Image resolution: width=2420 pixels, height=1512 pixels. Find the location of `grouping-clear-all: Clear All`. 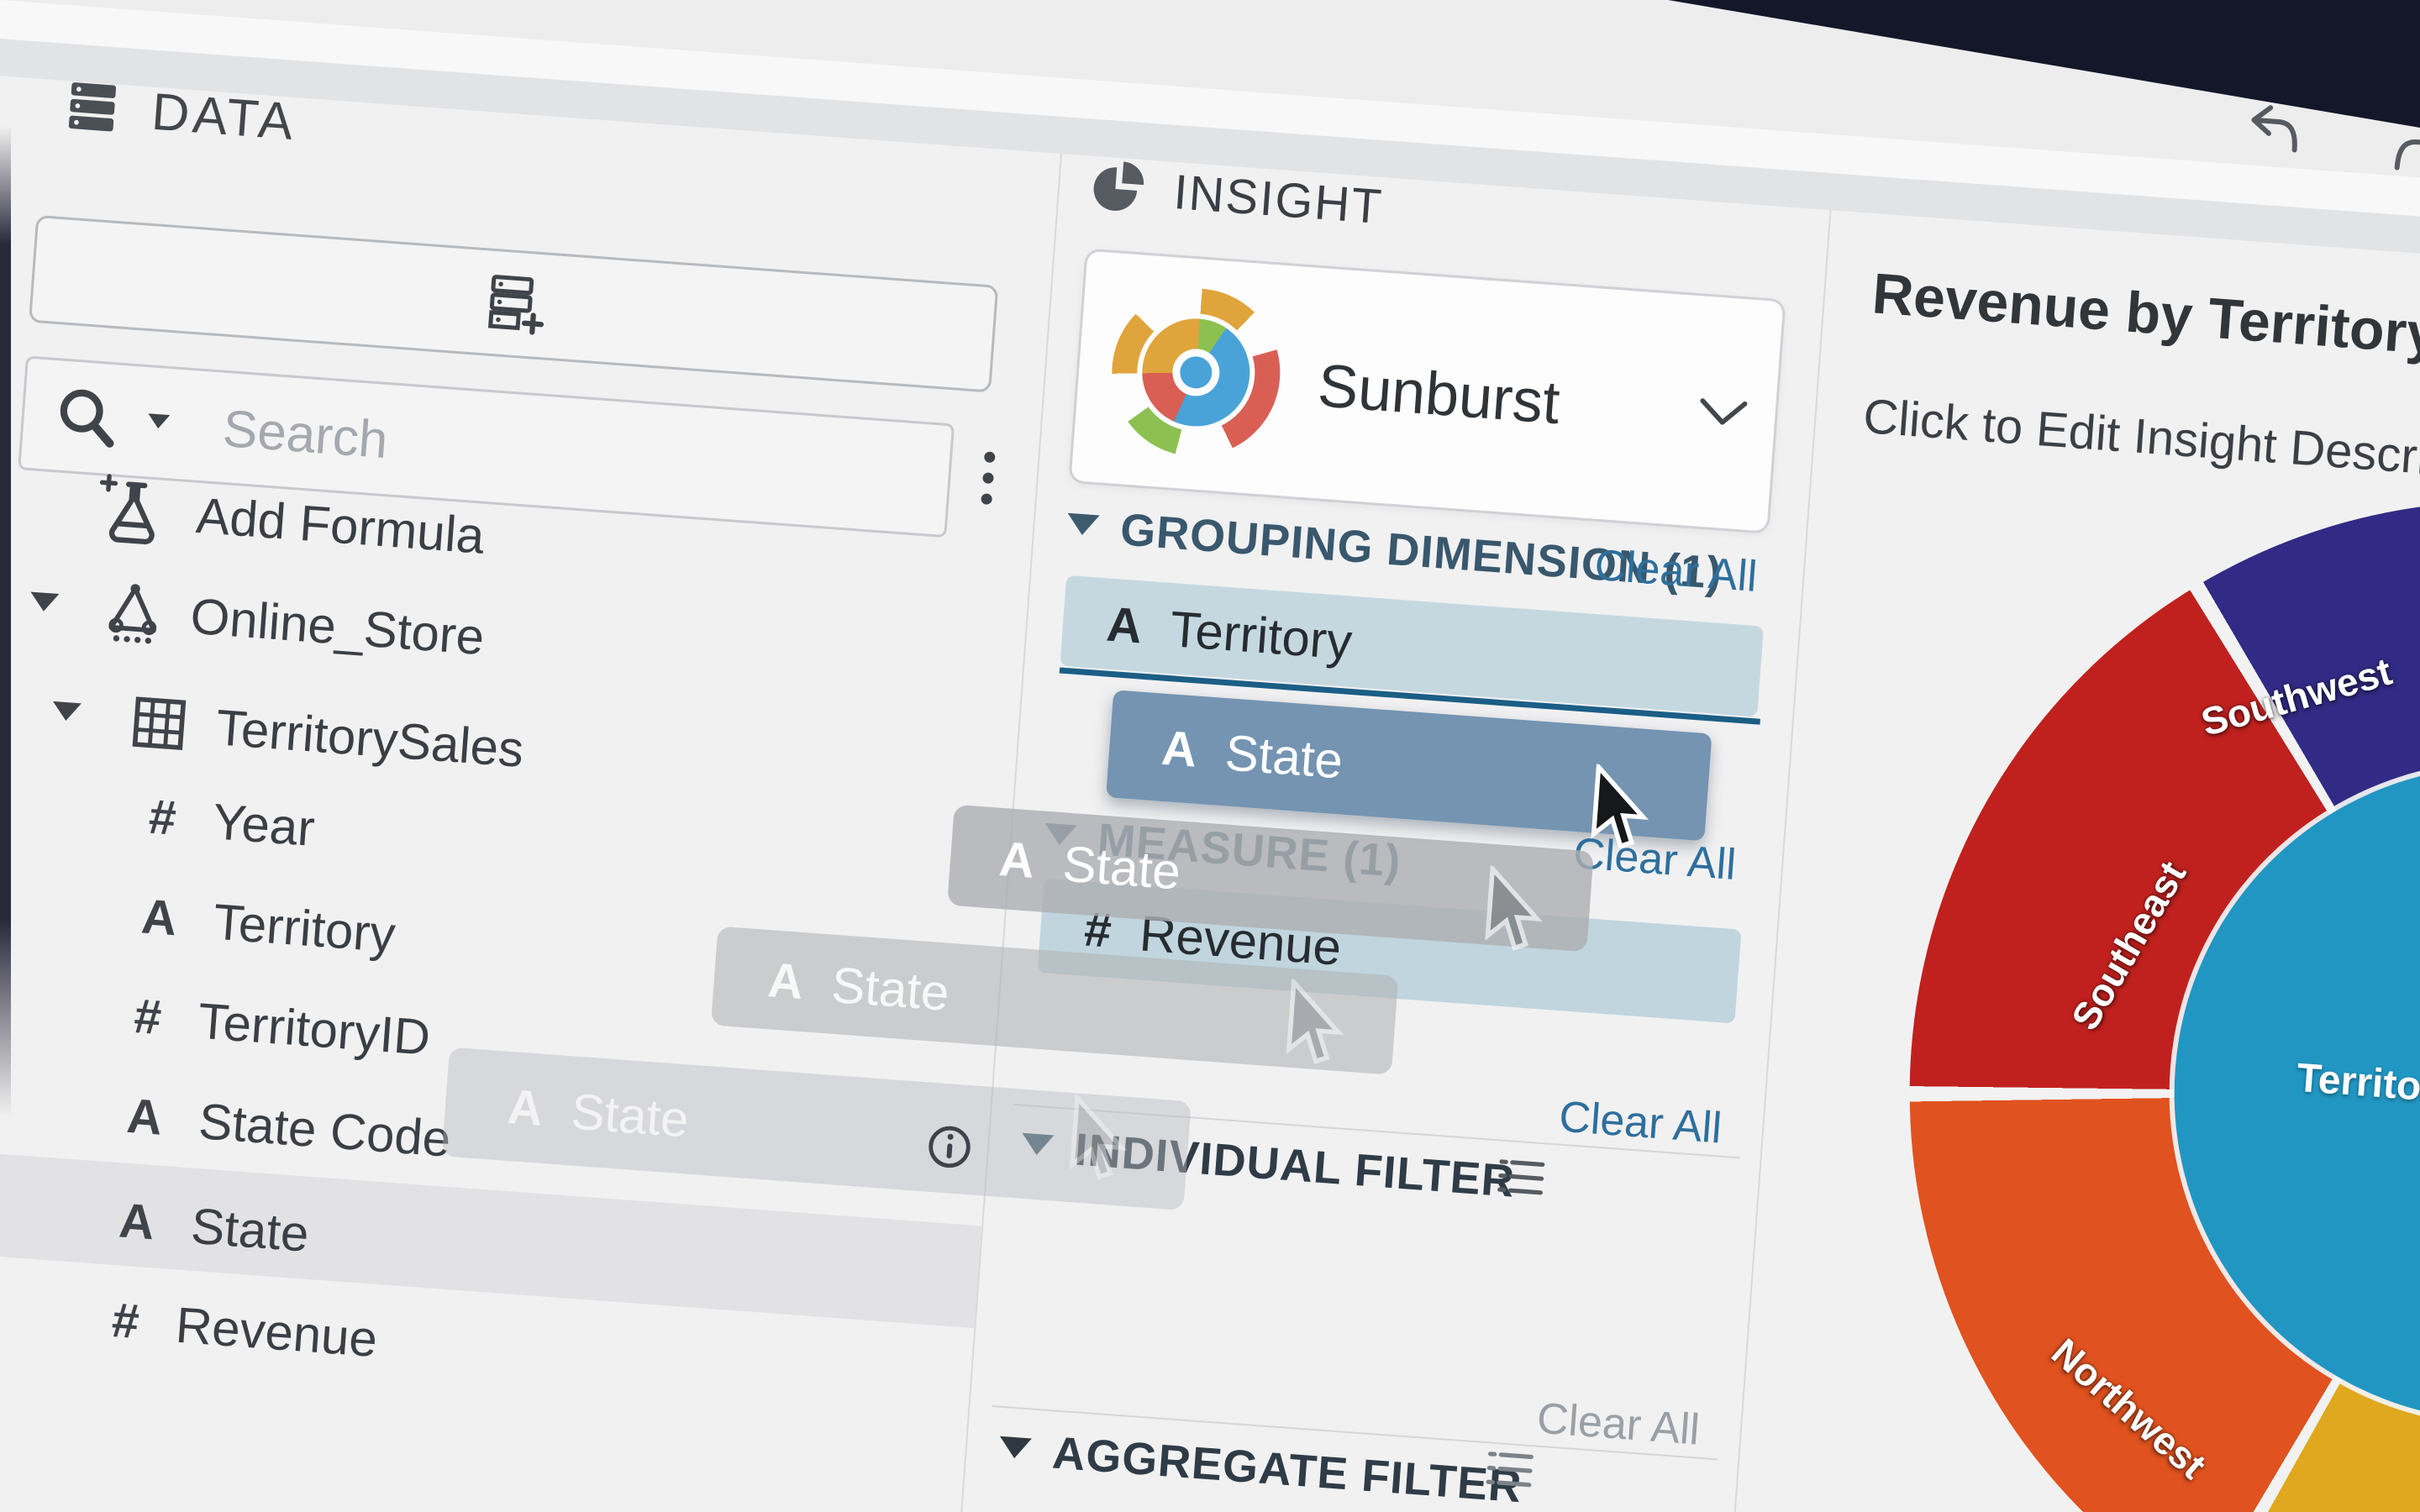

grouping-clear-all: Clear All is located at coordinates (1677, 571).